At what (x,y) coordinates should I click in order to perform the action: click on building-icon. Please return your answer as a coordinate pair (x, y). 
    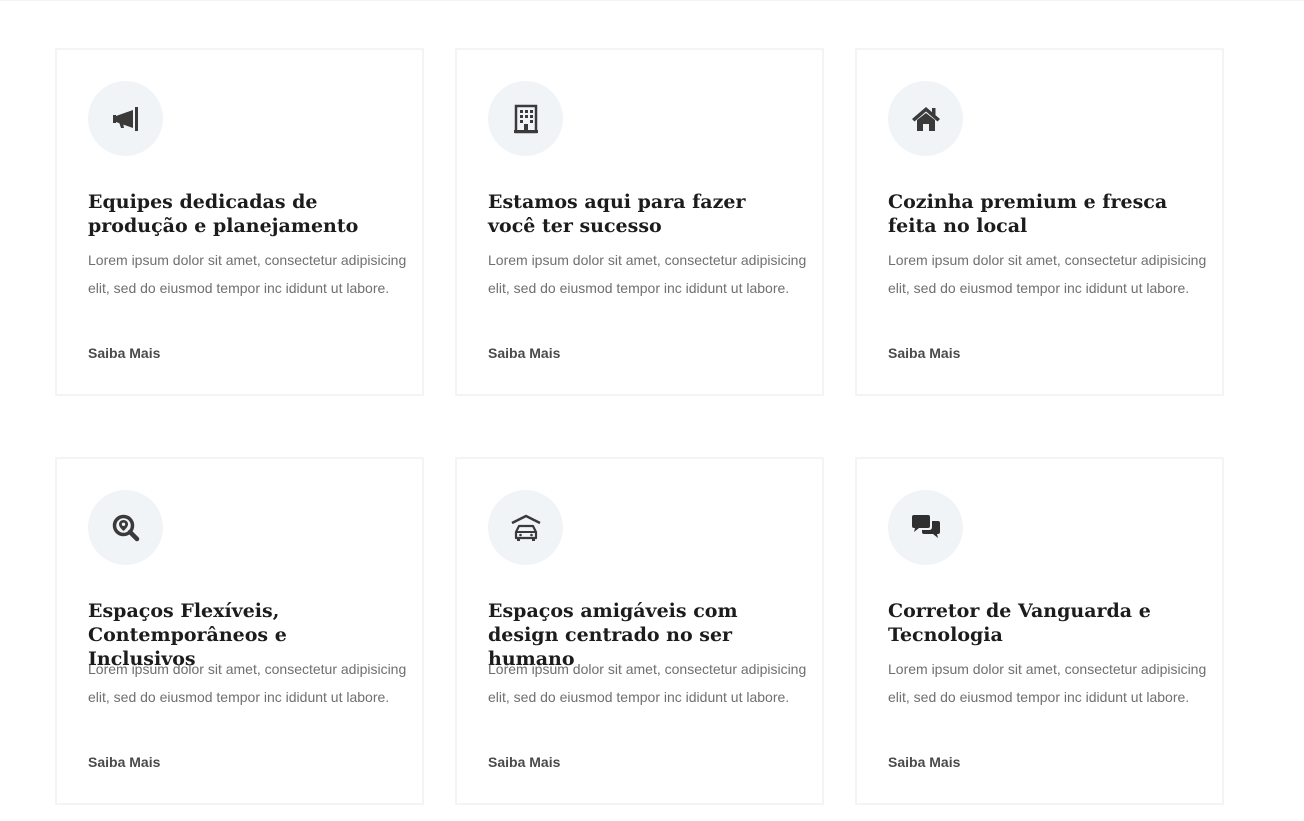
    Looking at the image, I should click on (525, 118).